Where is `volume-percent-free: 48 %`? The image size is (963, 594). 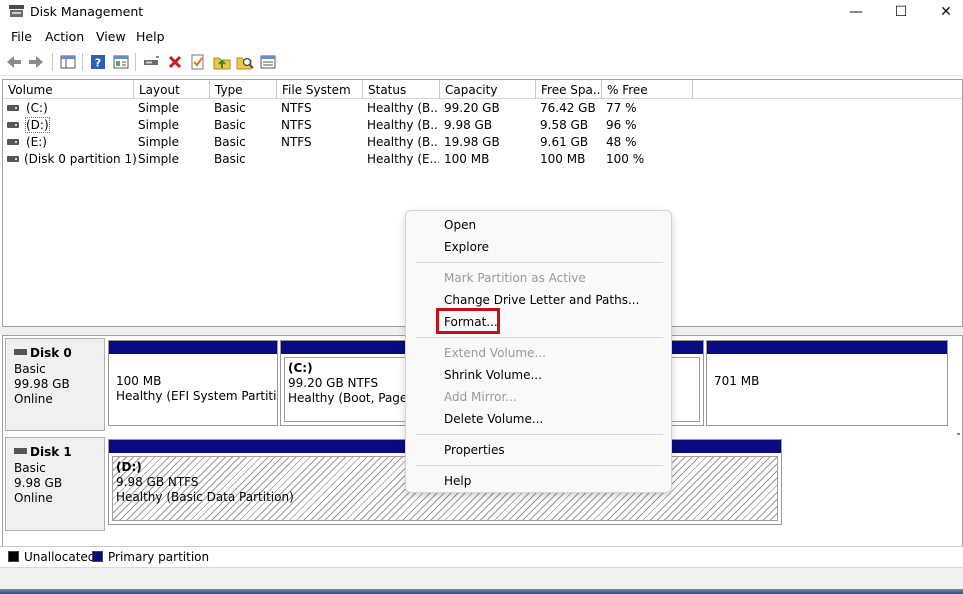 volume-percent-free: 48 % is located at coordinates (621, 142).